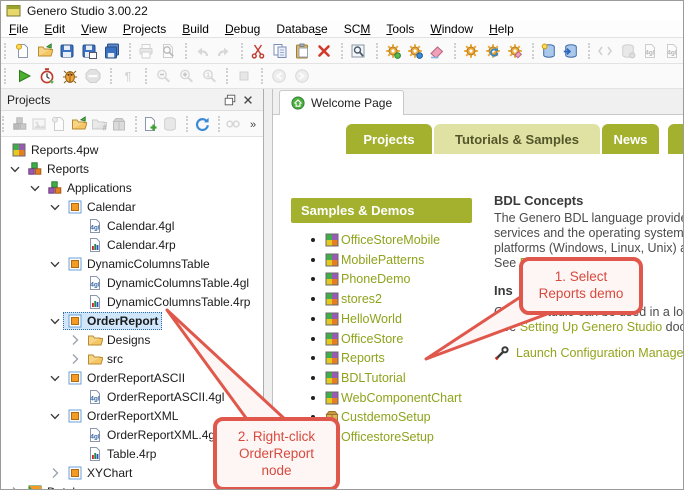  What do you see at coordinates (451, 29) in the screenshot?
I see `menu-window: Window` at bounding box center [451, 29].